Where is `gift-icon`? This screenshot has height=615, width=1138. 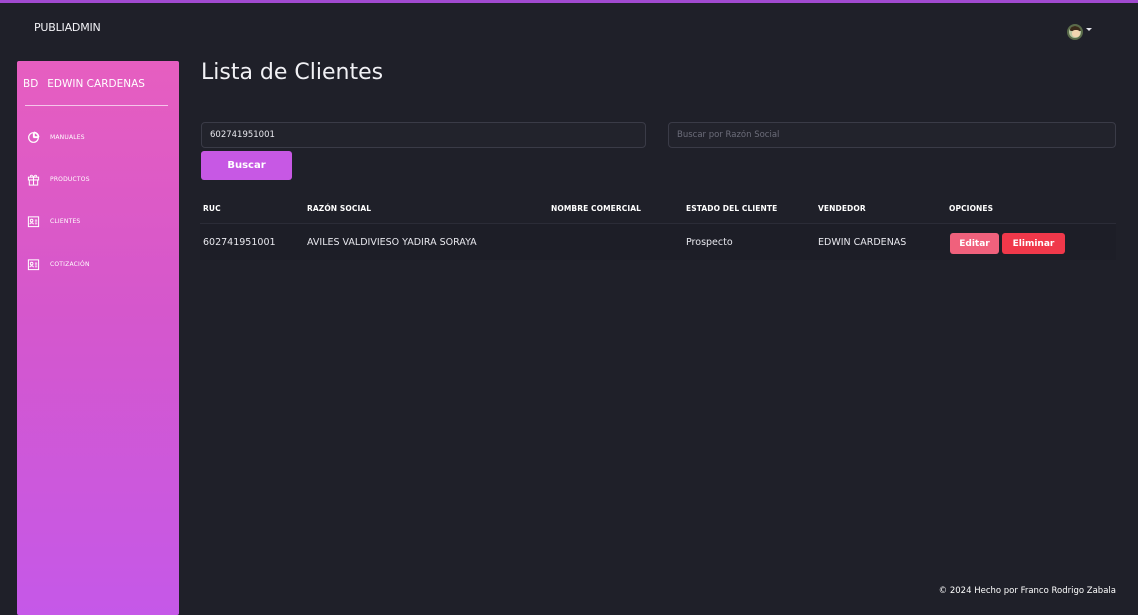
gift-icon is located at coordinates (33, 180).